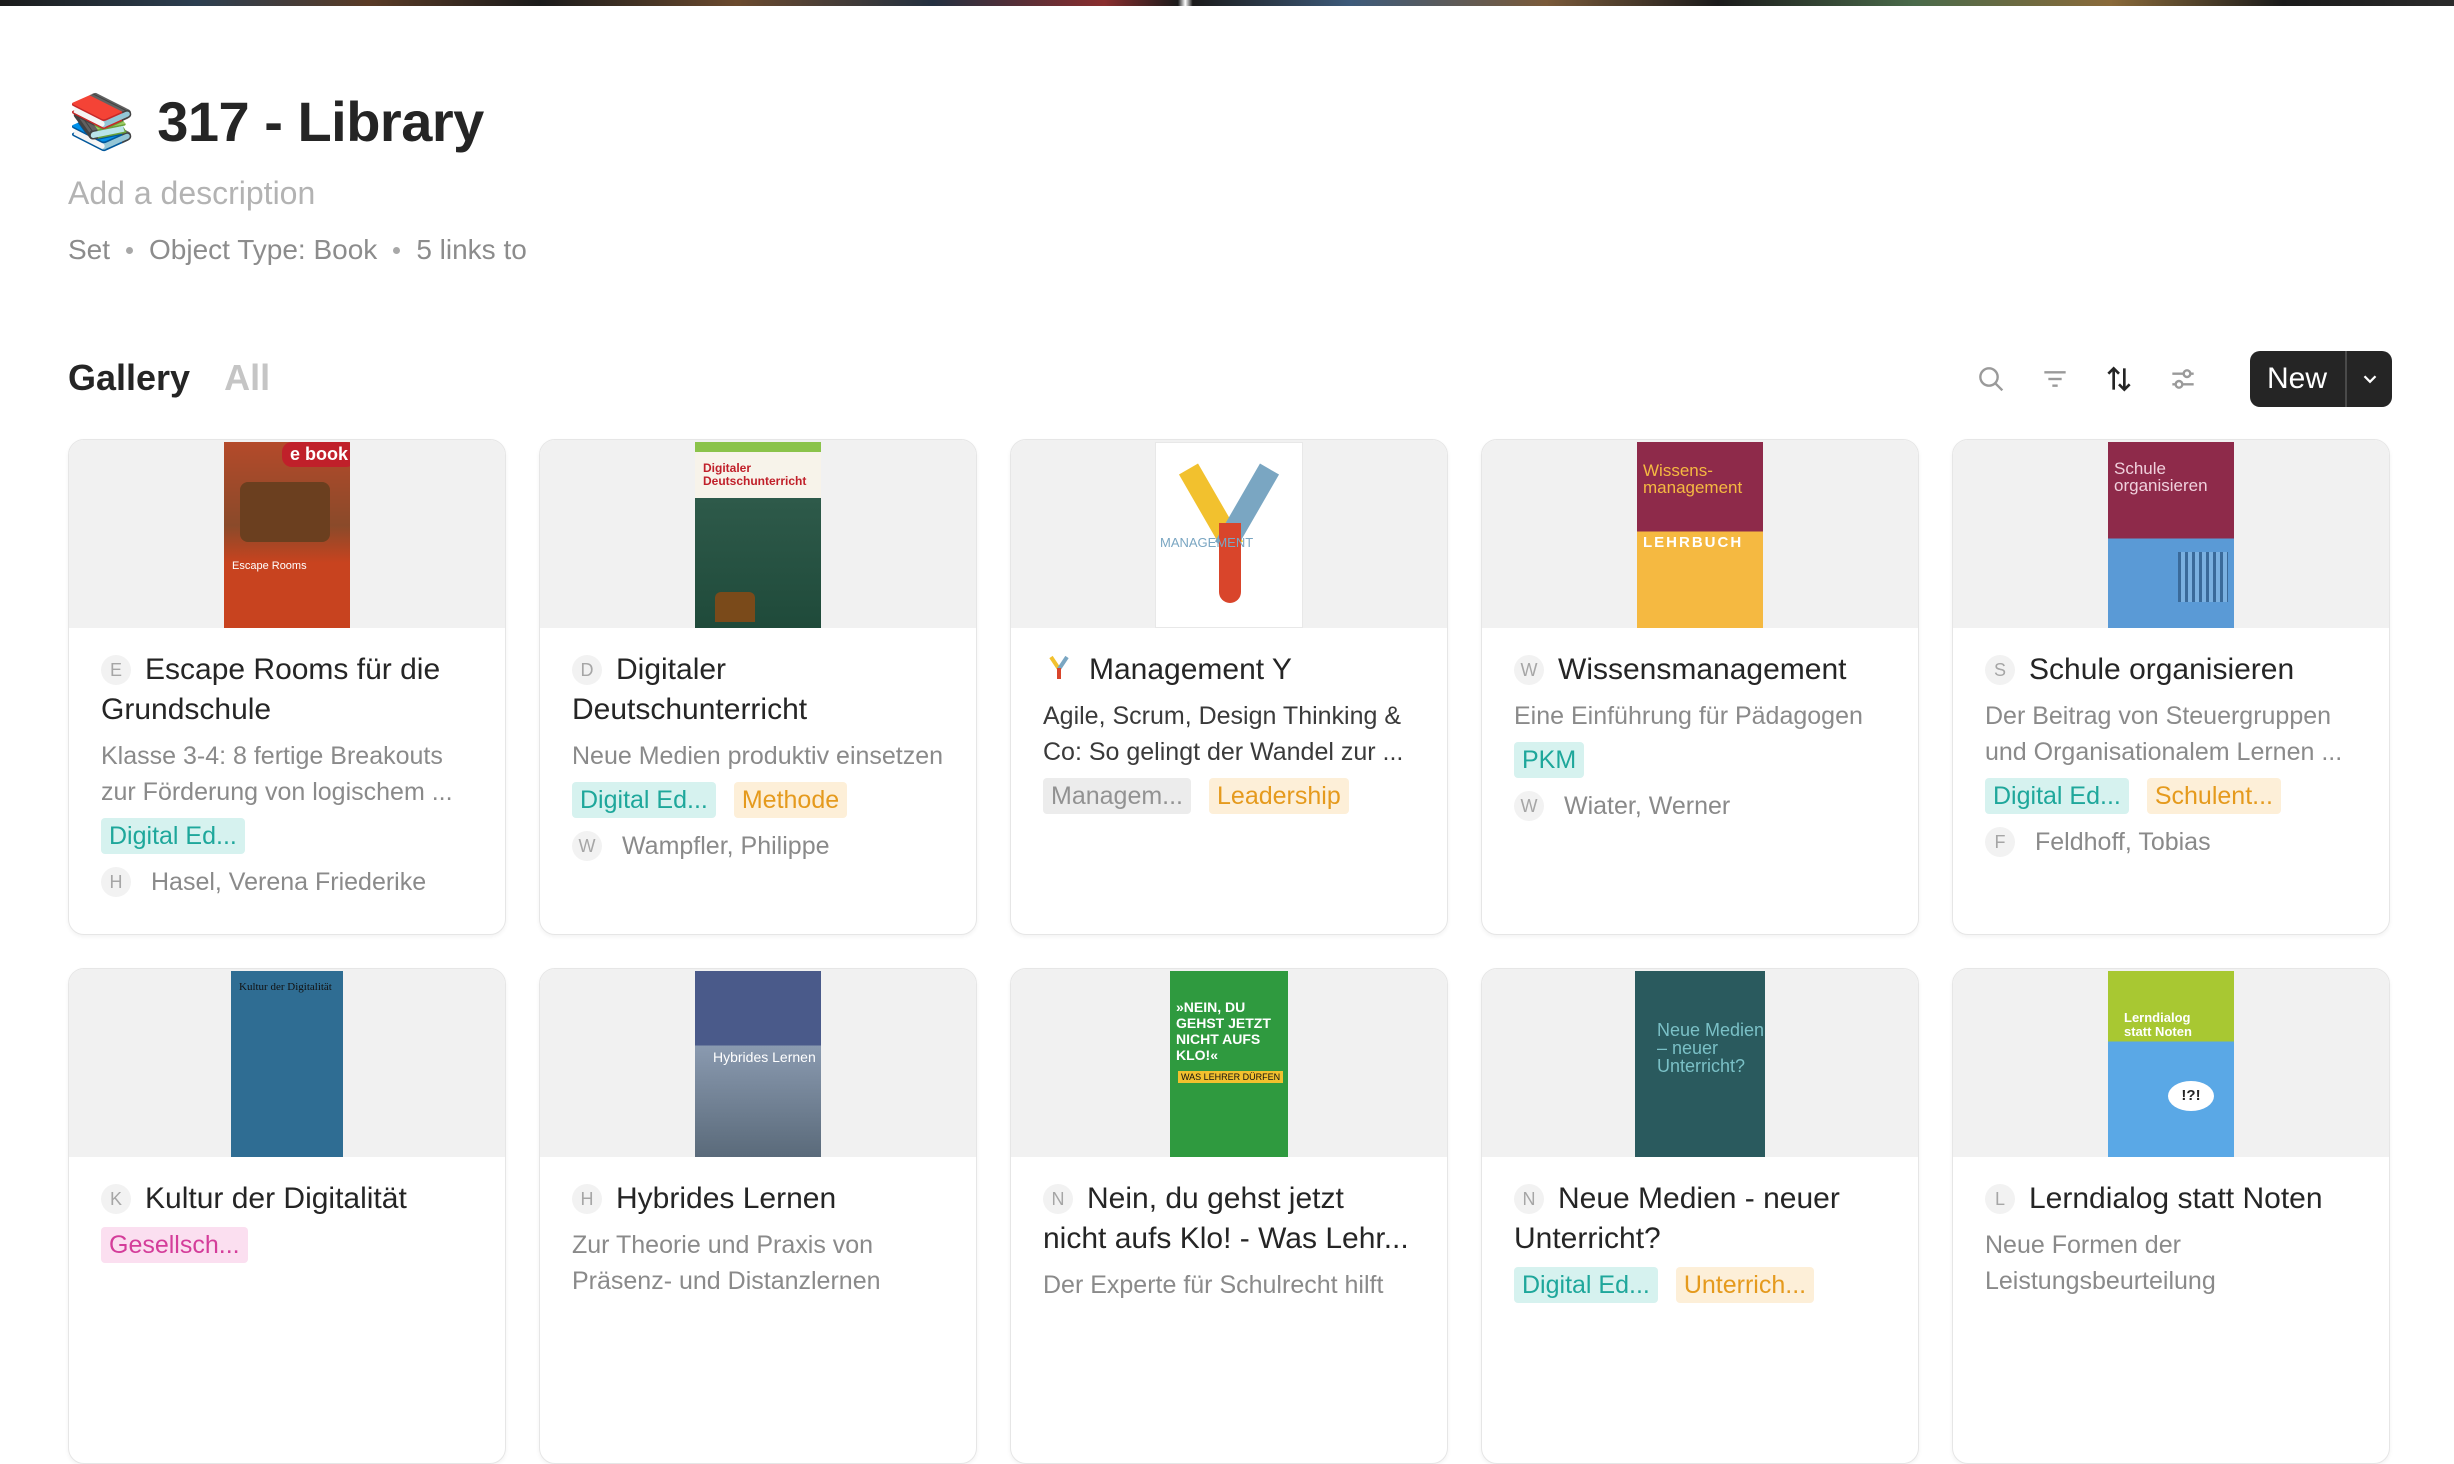 The image size is (2454, 1464). I want to click on author-initial: F, so click(2000, 842).